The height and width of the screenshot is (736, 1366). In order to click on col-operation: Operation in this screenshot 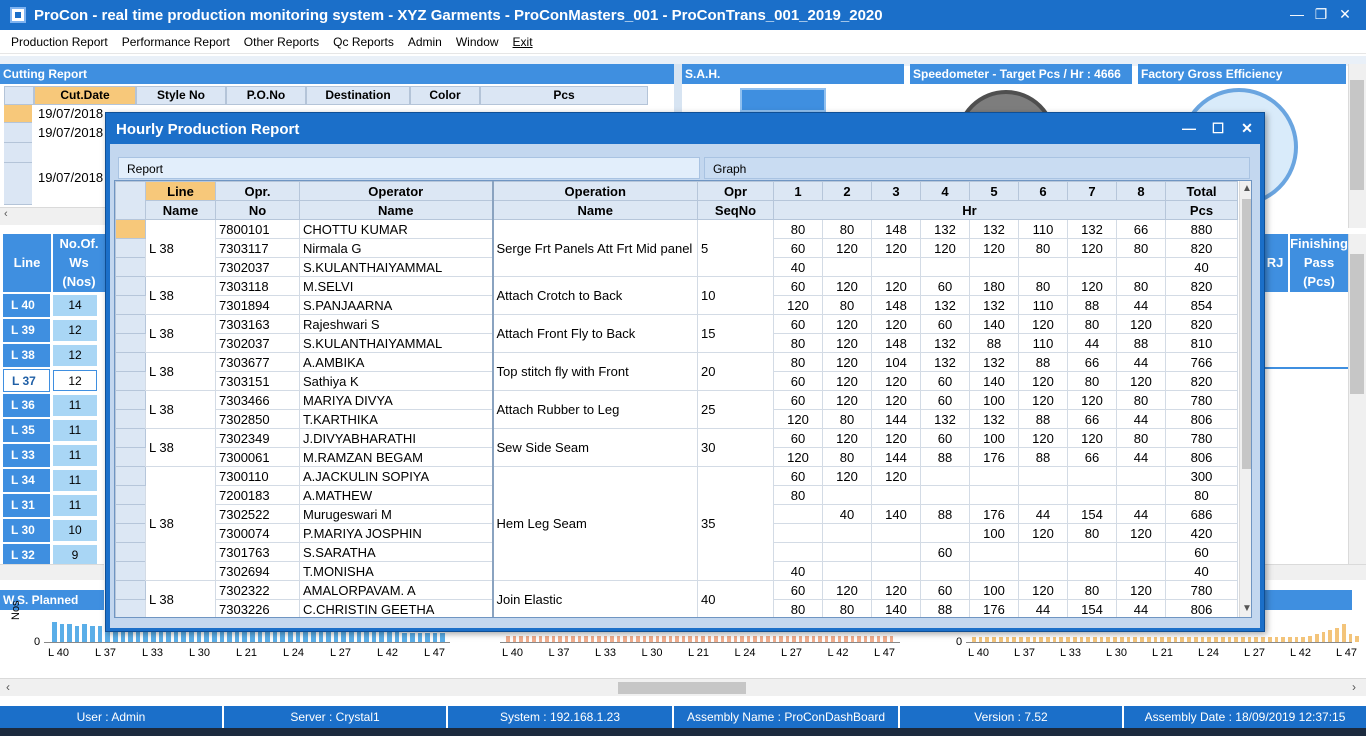, I will do `click(595, 191)`.